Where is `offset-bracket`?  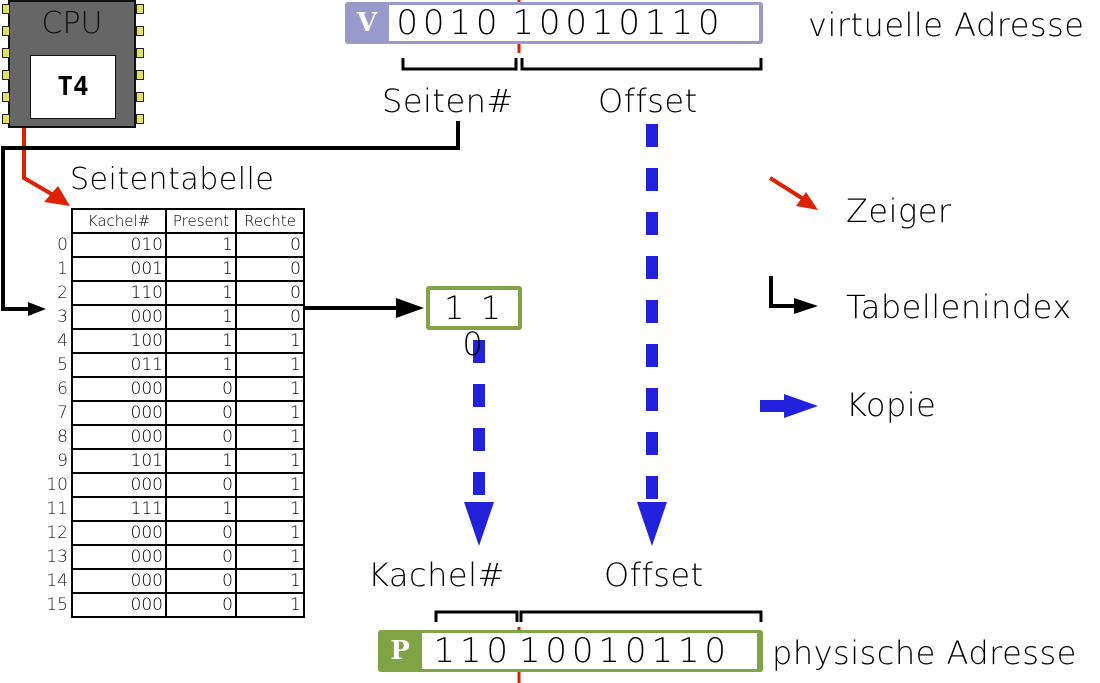 offset-bracket is located at coordinates (641, 64).